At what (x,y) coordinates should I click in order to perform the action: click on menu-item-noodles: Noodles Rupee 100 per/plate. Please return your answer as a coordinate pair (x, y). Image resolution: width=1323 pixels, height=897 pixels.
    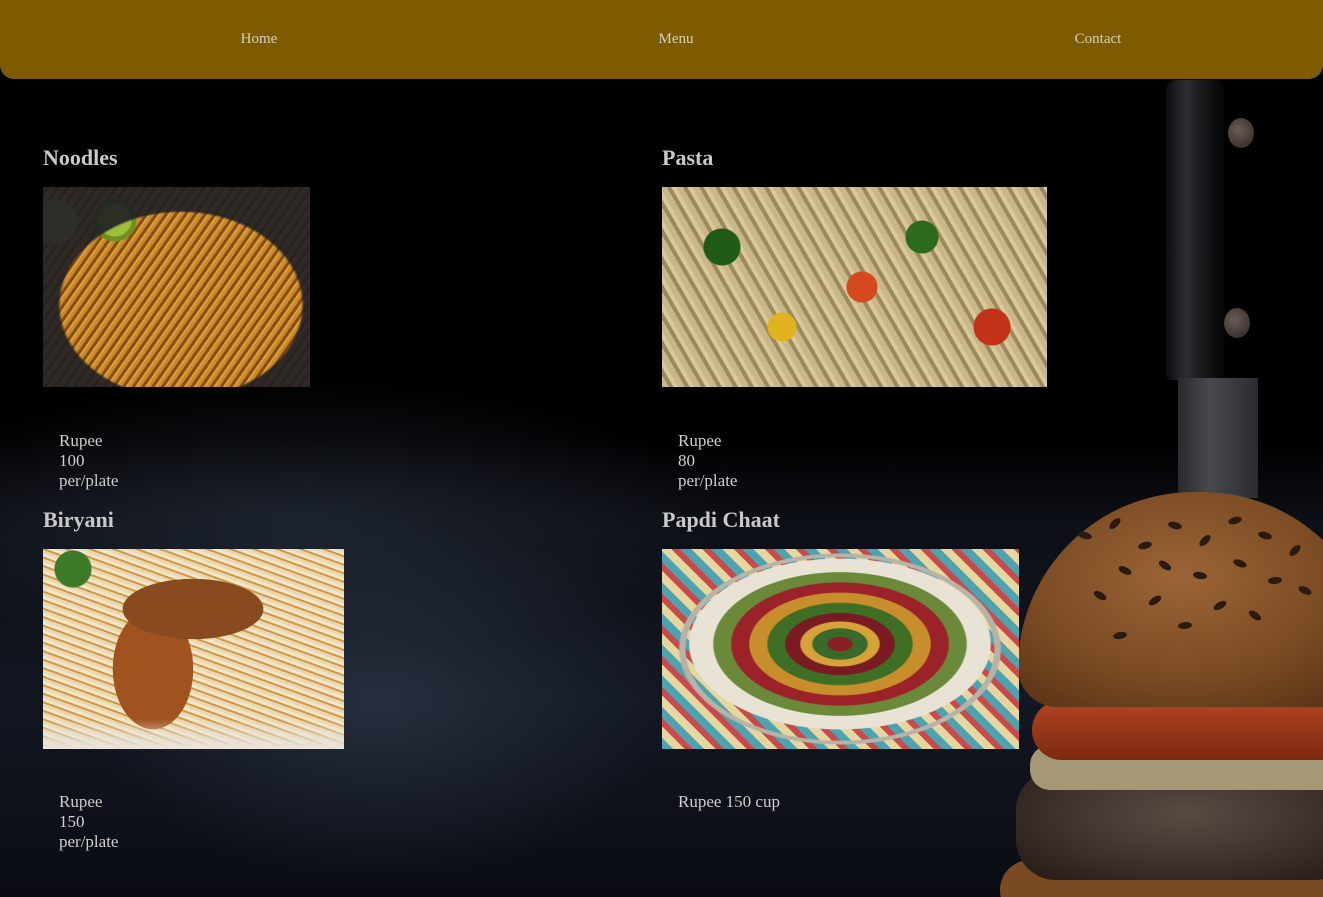
    Looking at the image, I should click on (176, 317).